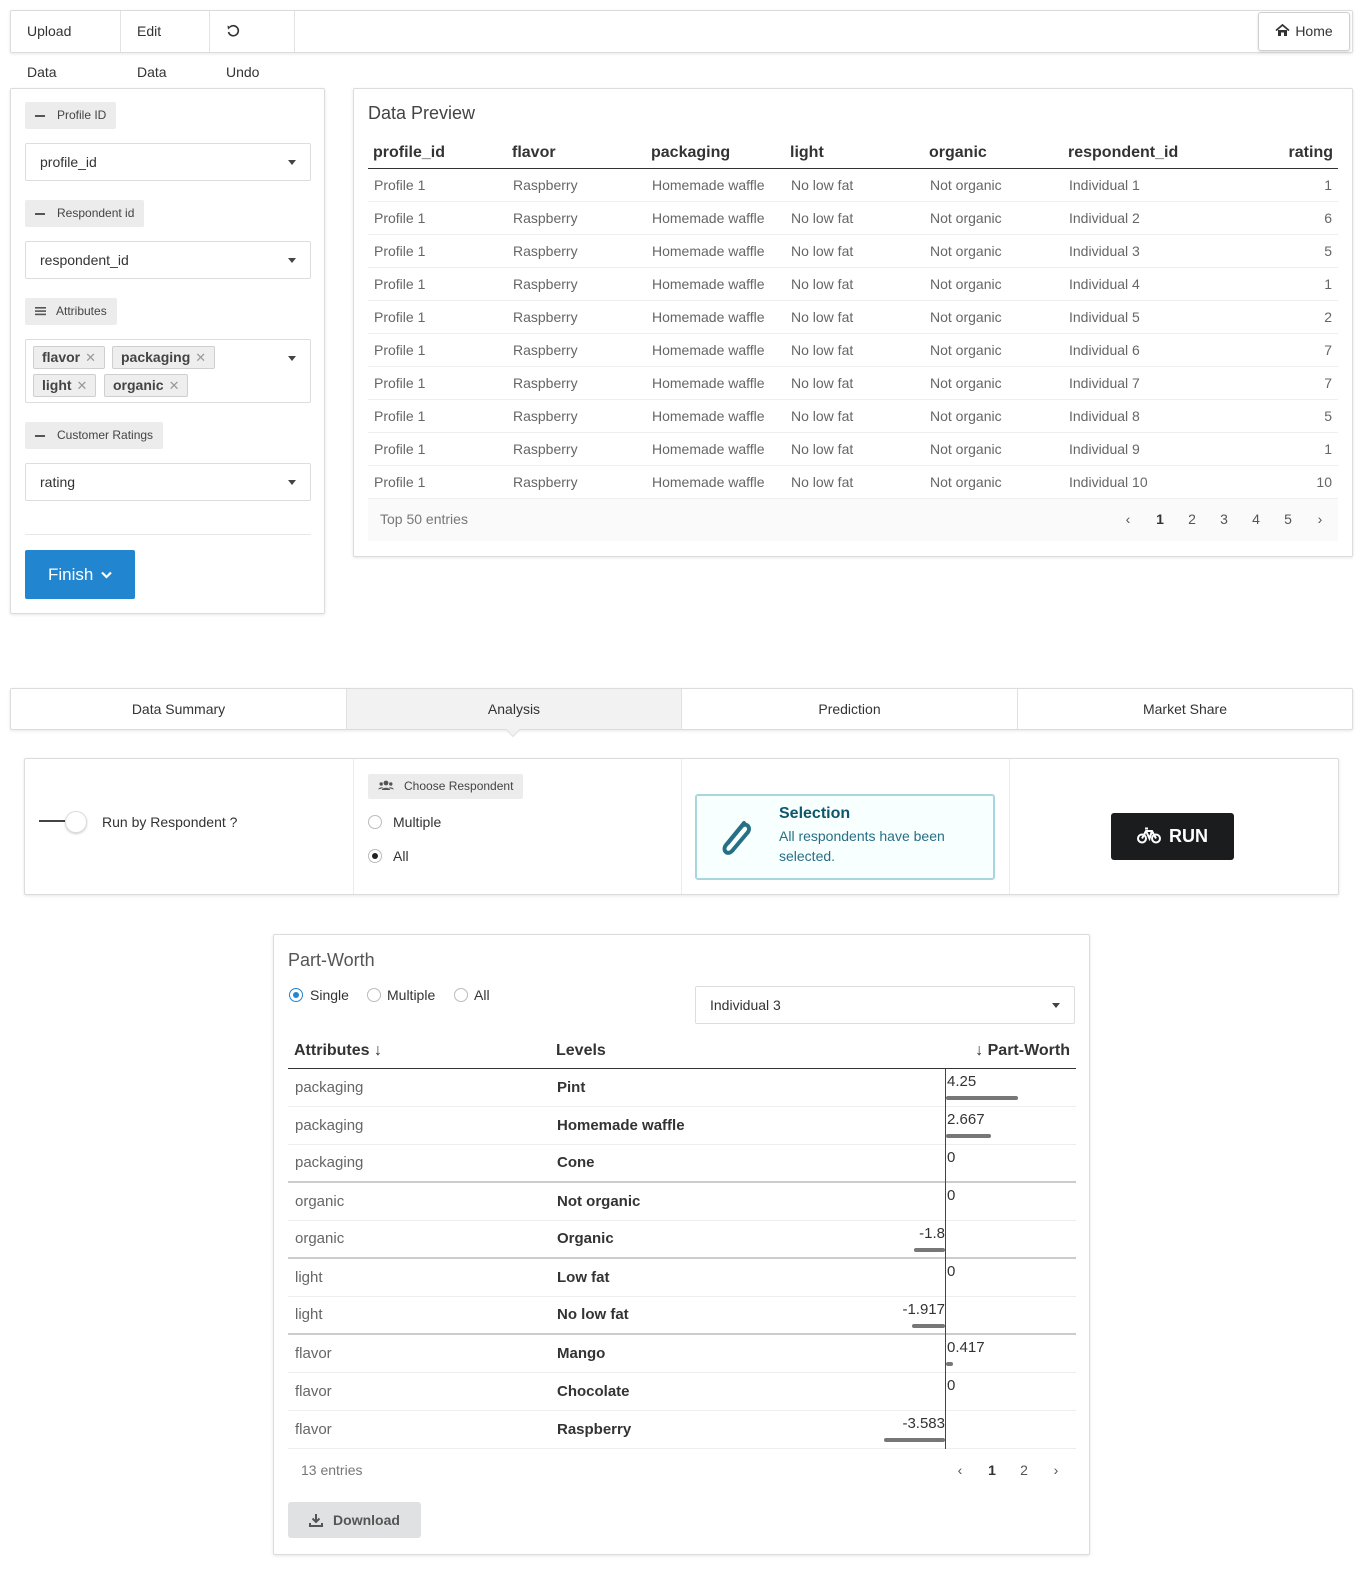 The image size is (1366, 1571). Describe the element at coordinates (1172, 836) in the screenshot. I see `run-button: RUN` at that location.